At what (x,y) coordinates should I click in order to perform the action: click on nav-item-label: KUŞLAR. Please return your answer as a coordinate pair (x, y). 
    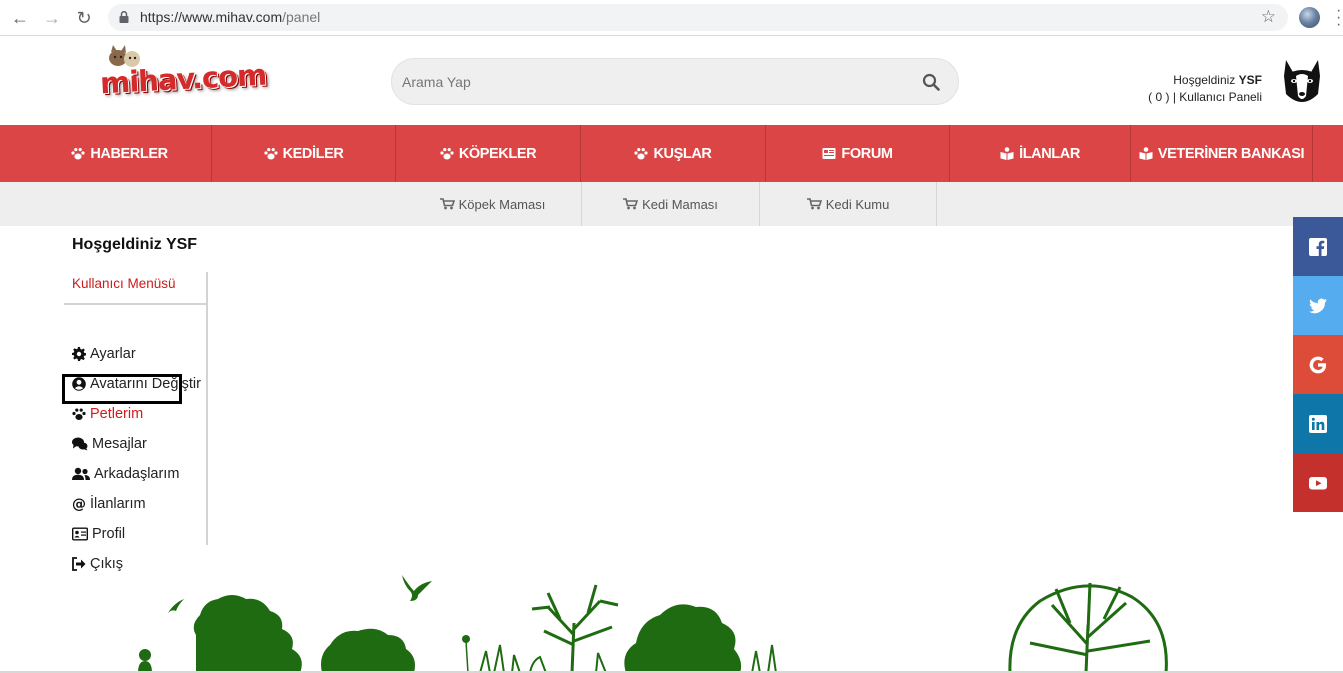
    Looking at the image, I should click on (682, 153).